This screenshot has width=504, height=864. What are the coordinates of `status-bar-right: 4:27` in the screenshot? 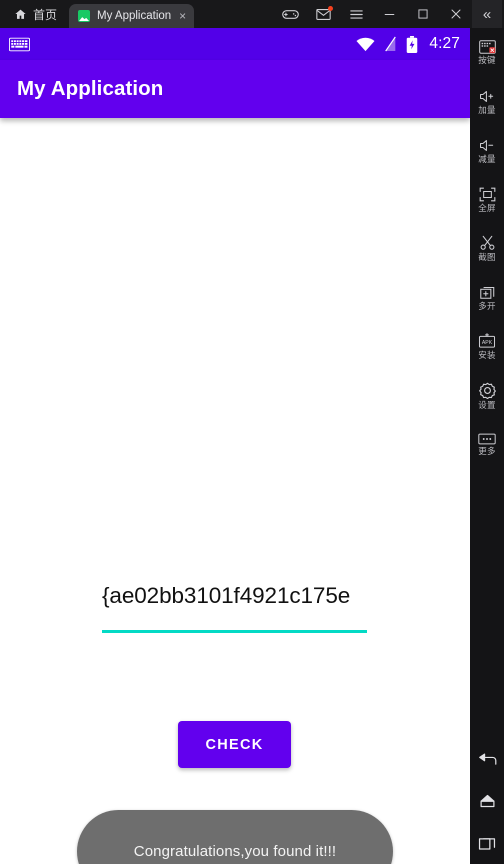 It's located at (408, 44).